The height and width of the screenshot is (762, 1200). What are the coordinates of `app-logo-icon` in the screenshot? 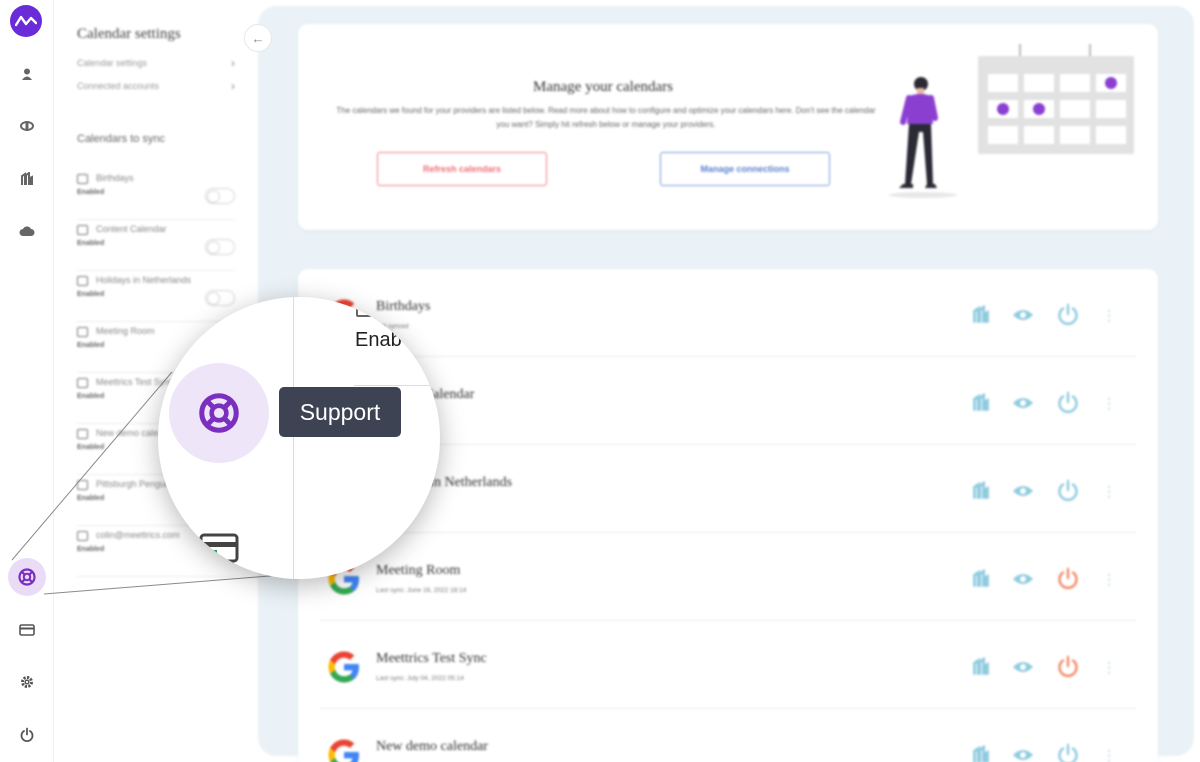 It's located at (26, 21).